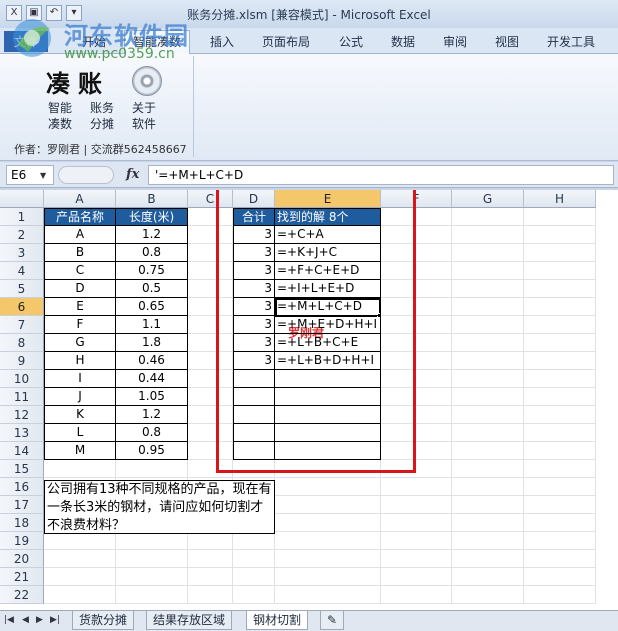  I want to click on formula-input: '=+M+L+C+D, so click(381, 175).